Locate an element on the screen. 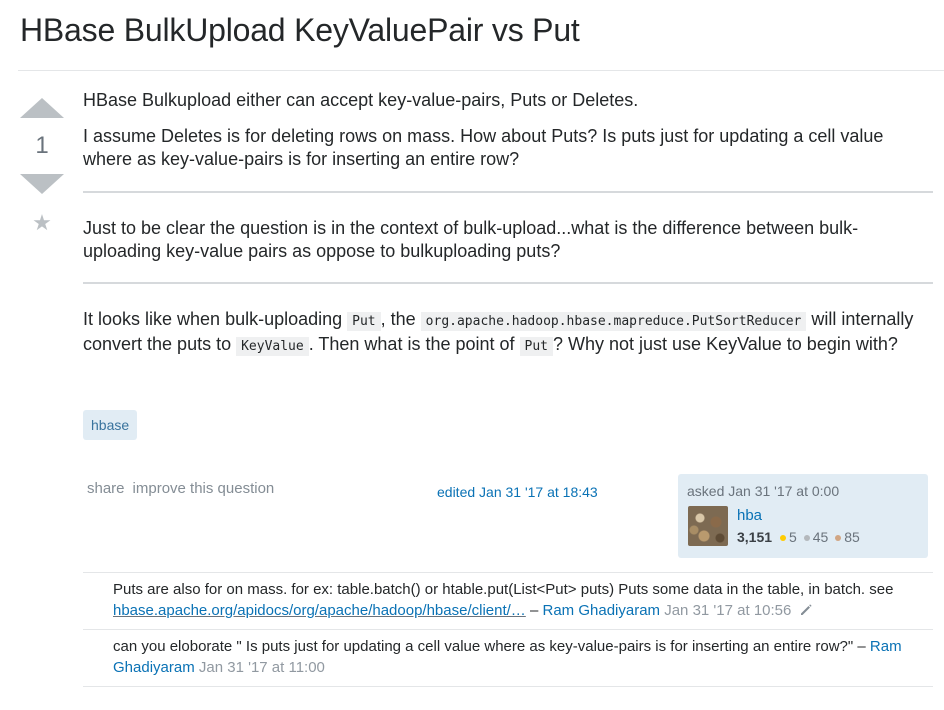 This screenshot has width=944, height=710. title-divider is located at coordinates (481, 70).